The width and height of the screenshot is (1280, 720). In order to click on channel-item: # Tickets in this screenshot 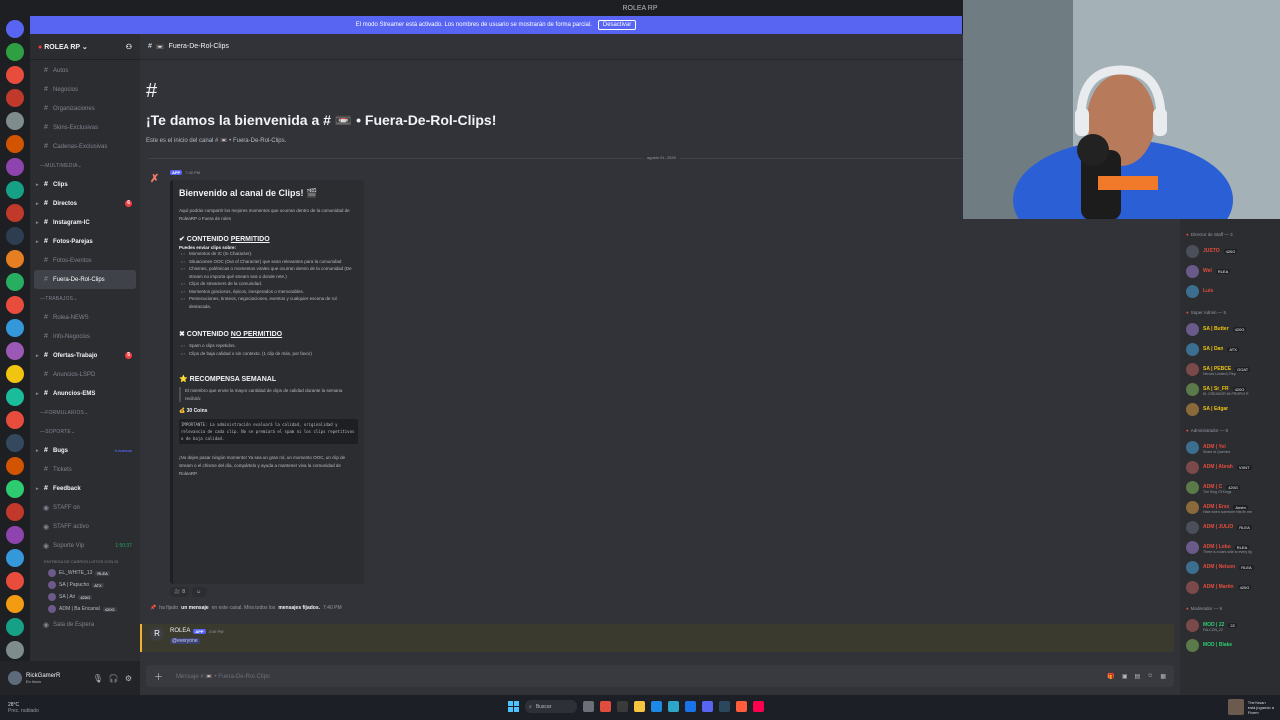, I will do `click(85, 469)`.